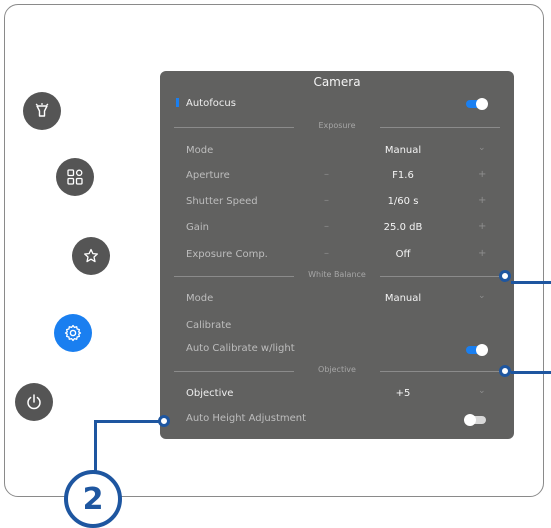 The height and width of the screenshot is (528, 551). What do you see at coordinates (95, 446) in the screenshot?
I see `callout-line-auto-height-vertical` at bounding box center [95, 446].